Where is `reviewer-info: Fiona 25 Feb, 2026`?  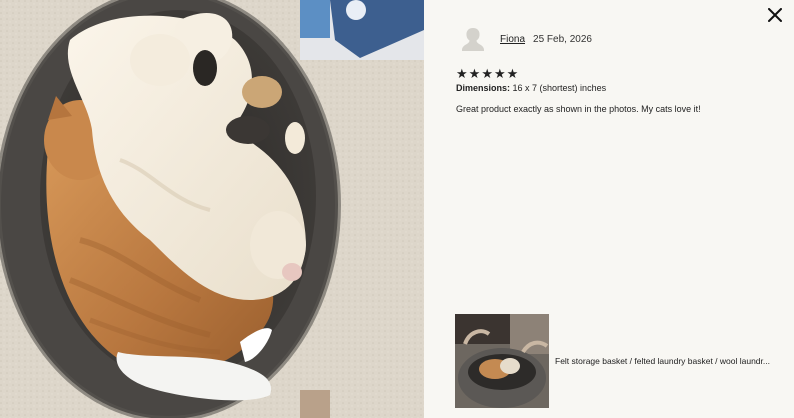
reviewer-info: Fiona 25 Feb, 2026 is located at coordinates (525, 39).